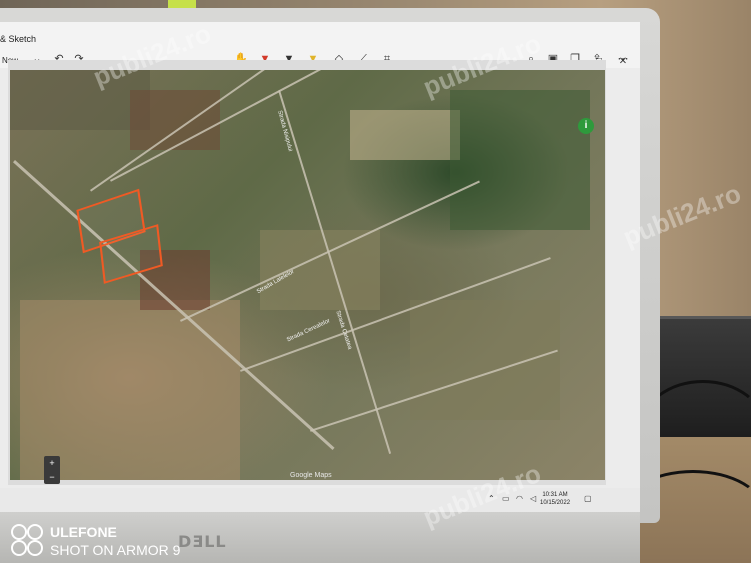 This screenshot has height=563, width=751. Describe the element at coordinates (115, 550) in the screenshot. I see `camera-model: SHOT ON ARMOR 9` at that location.